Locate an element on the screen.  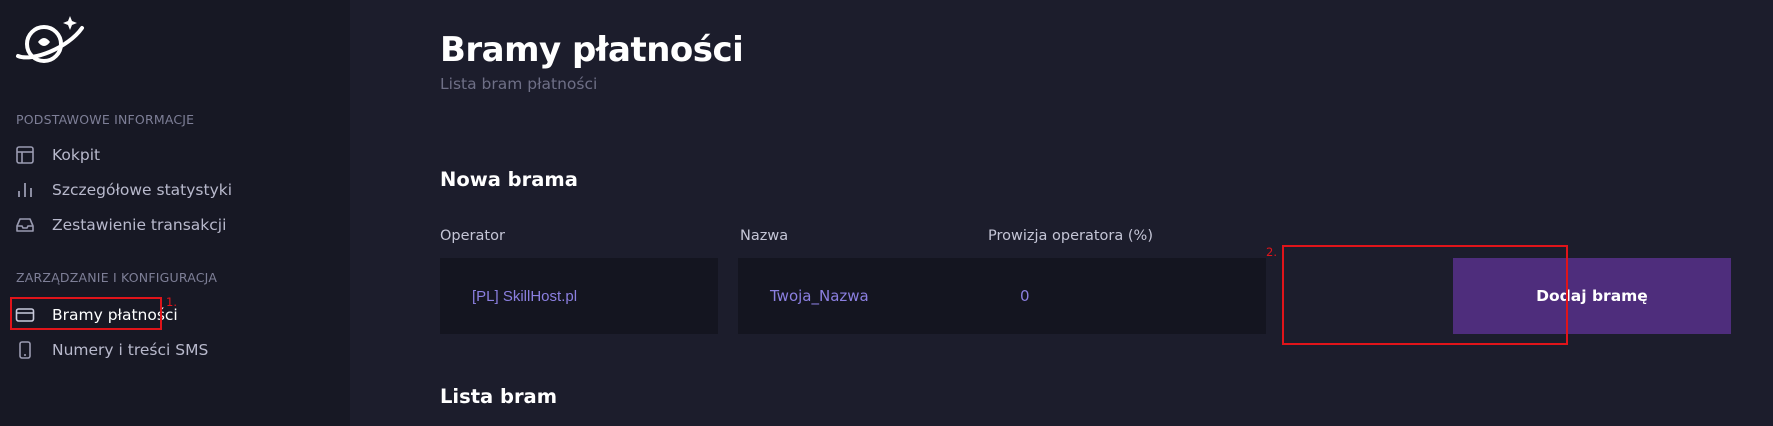
page-title: Bramy płatności is located at coordinates (592, 50).